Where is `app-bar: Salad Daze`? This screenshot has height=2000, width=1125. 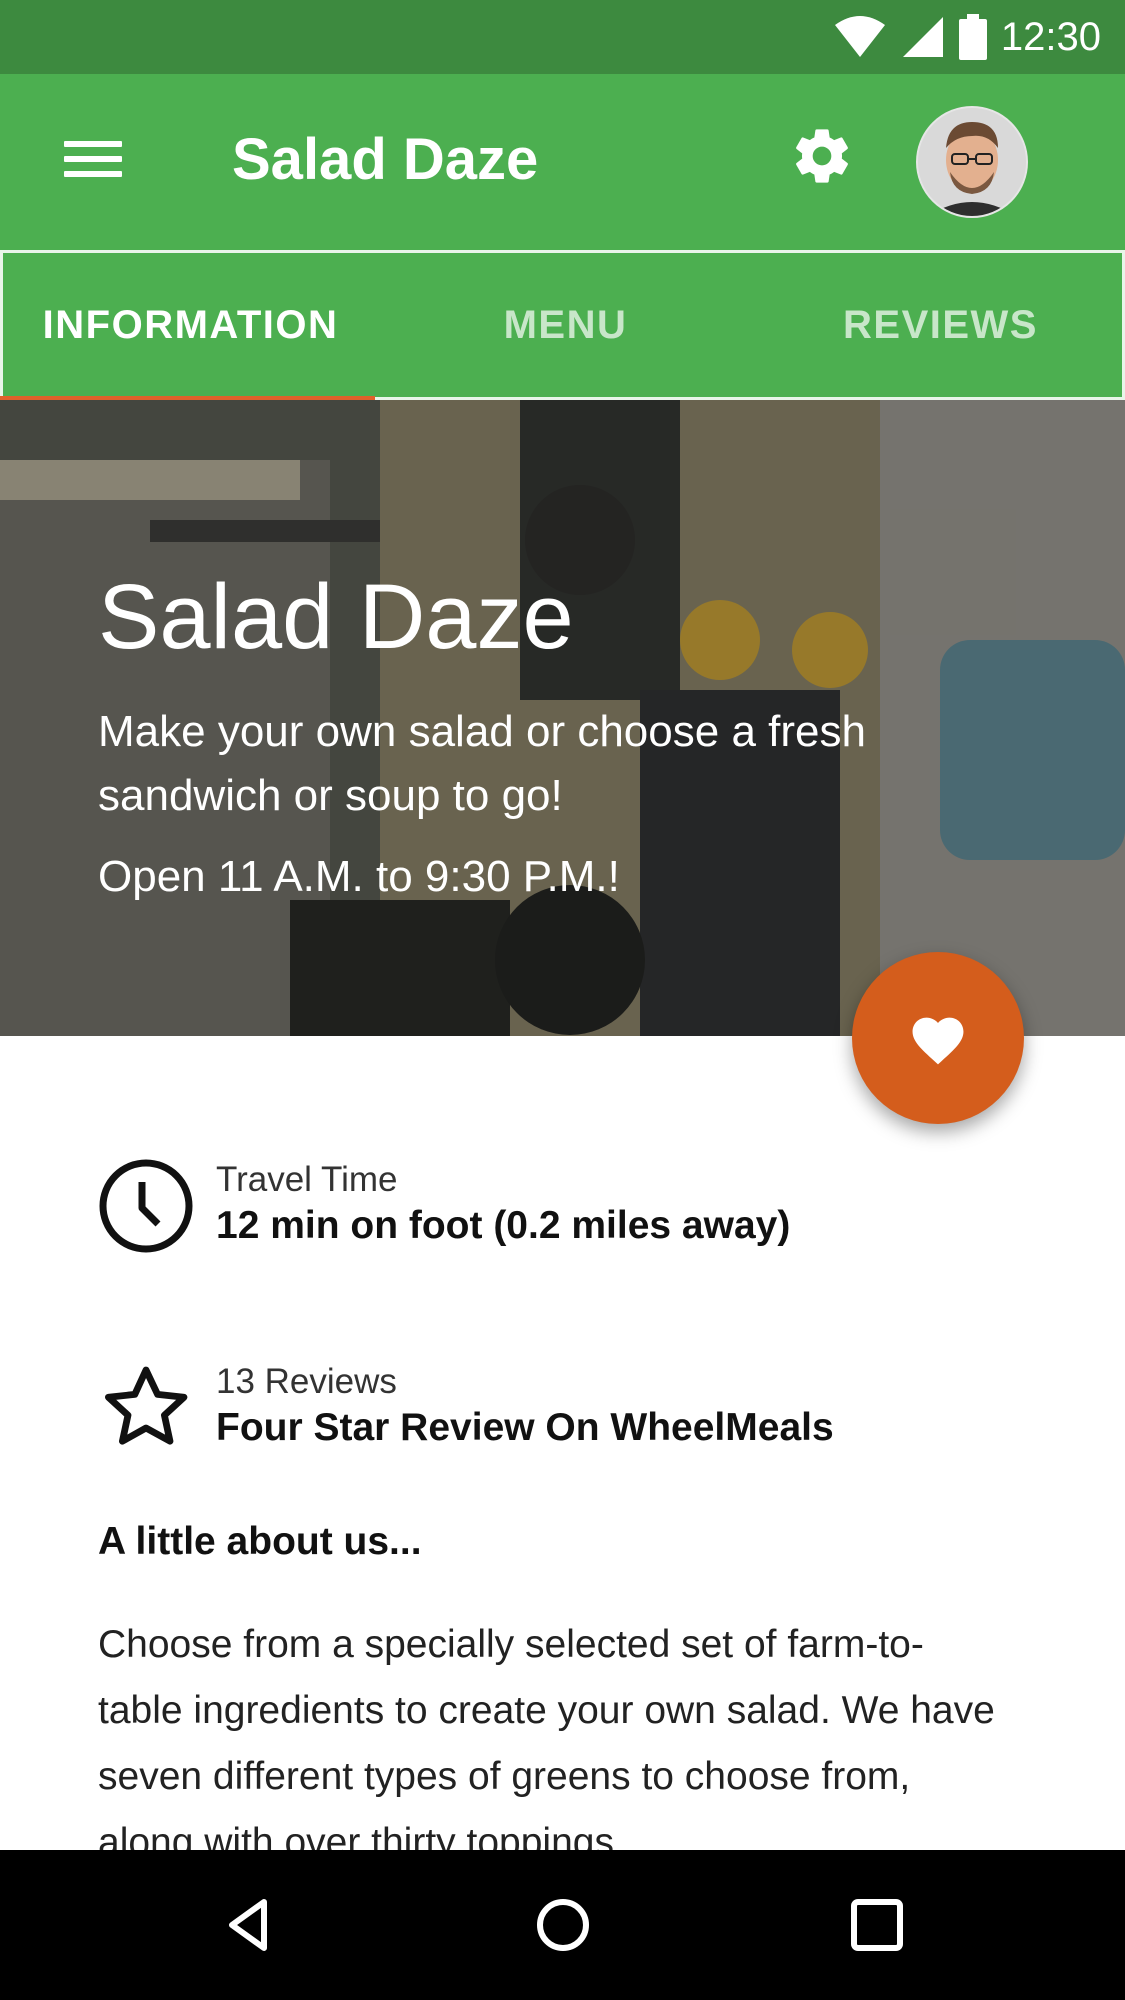
app-bar: Salad Daze is located at coordinates (562, 162).